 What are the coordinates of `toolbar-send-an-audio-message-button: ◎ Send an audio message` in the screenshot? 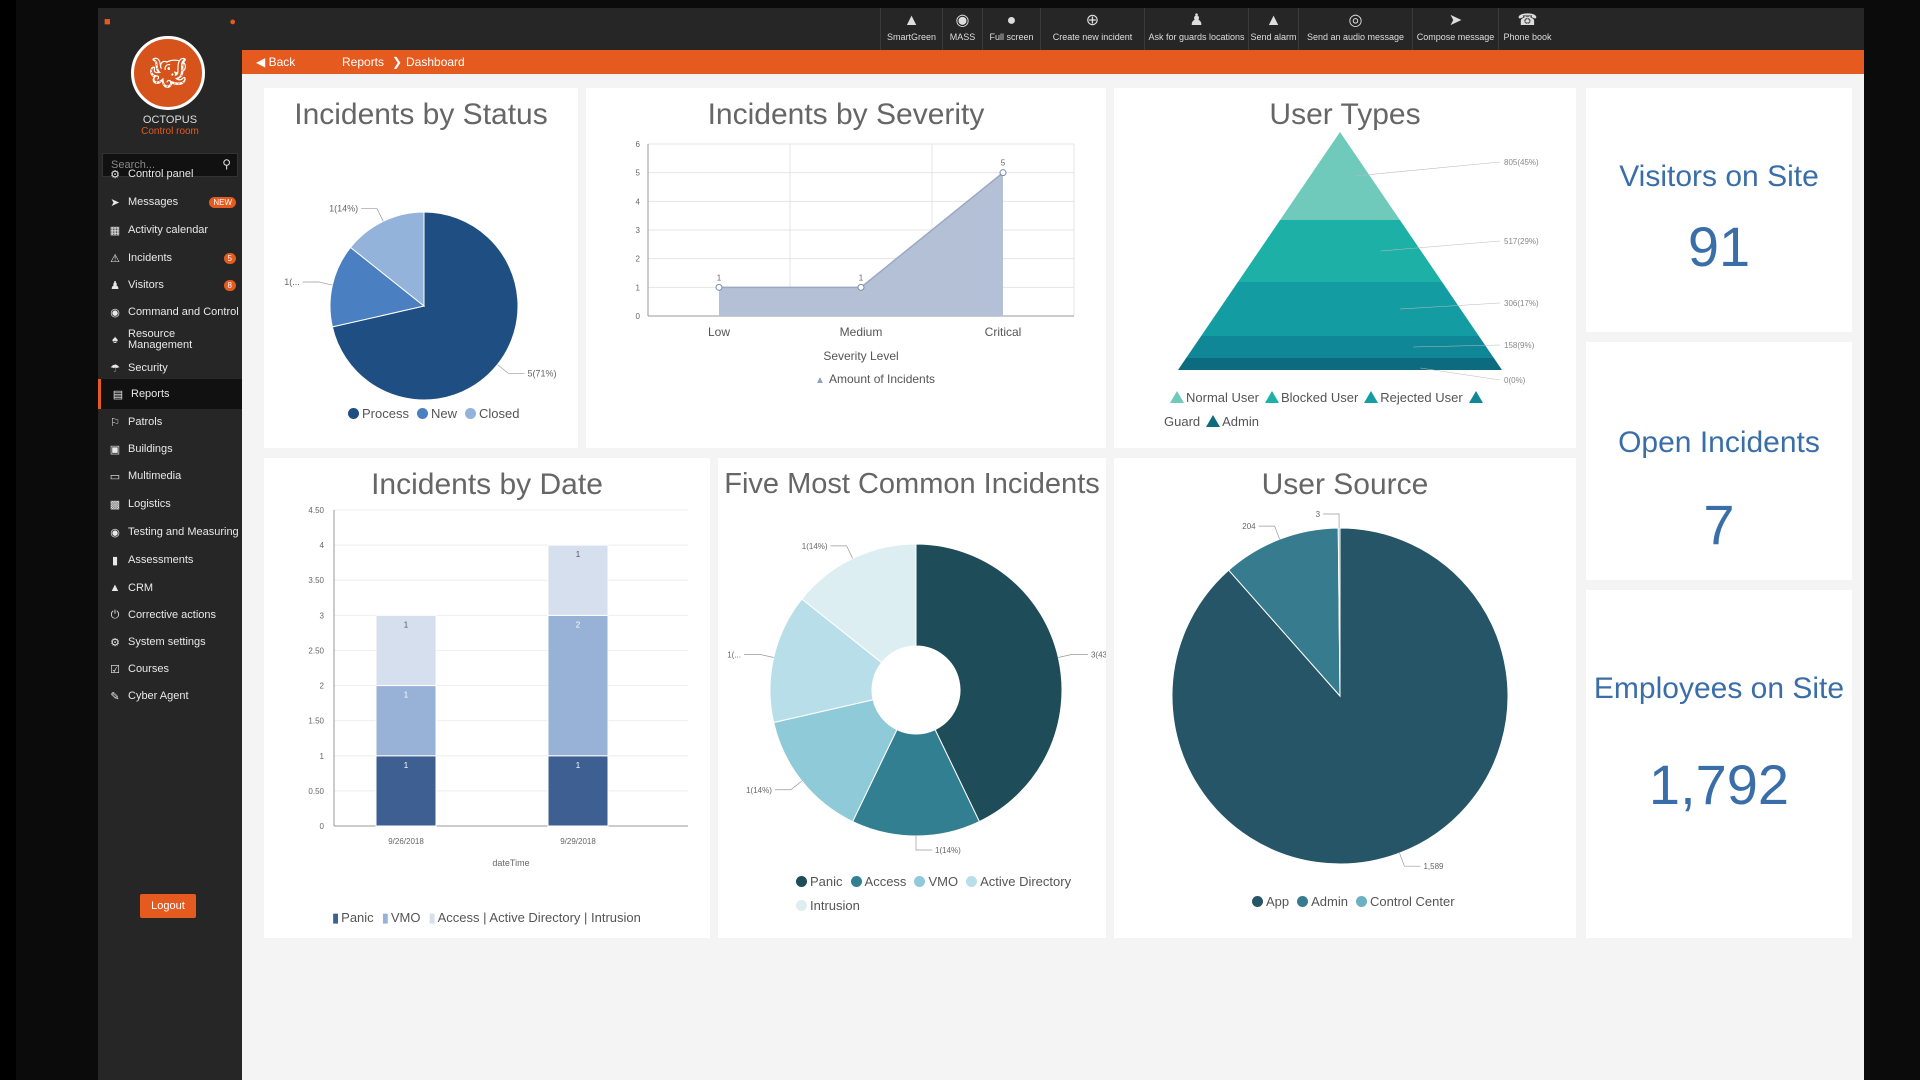 It's located at (1355, 29).